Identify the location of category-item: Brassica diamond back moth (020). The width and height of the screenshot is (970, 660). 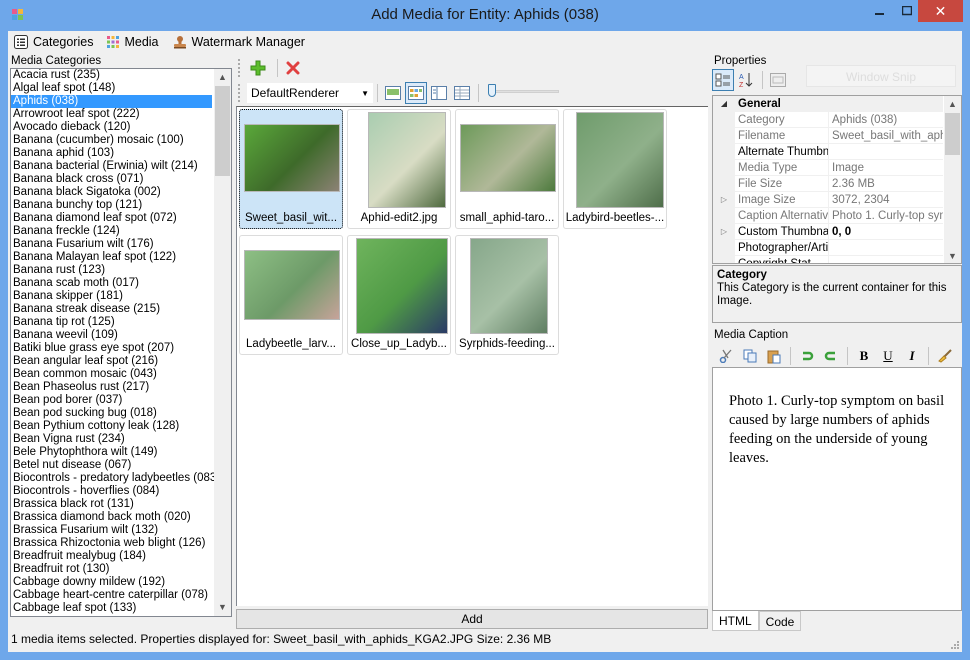
(121, 517).